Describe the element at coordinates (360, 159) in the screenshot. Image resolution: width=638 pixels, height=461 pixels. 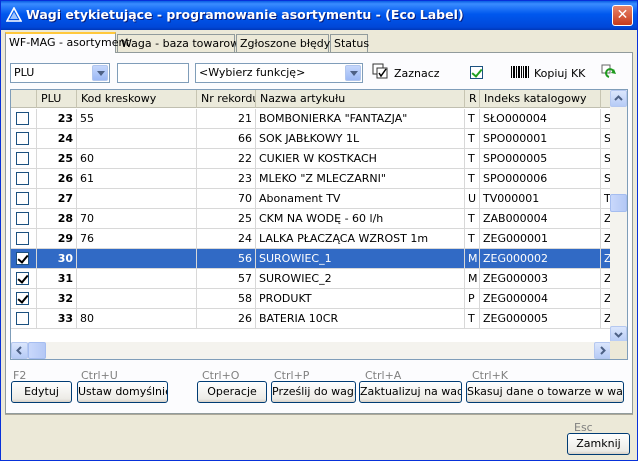
I see `name-cell: CUKIER W KOSTKACH` at that location.